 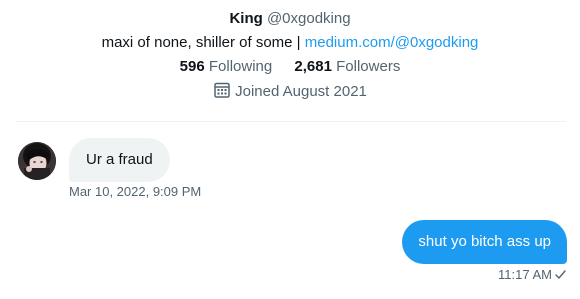 I want to click on following-stat: 596 Following, so click(x=226, y=67).